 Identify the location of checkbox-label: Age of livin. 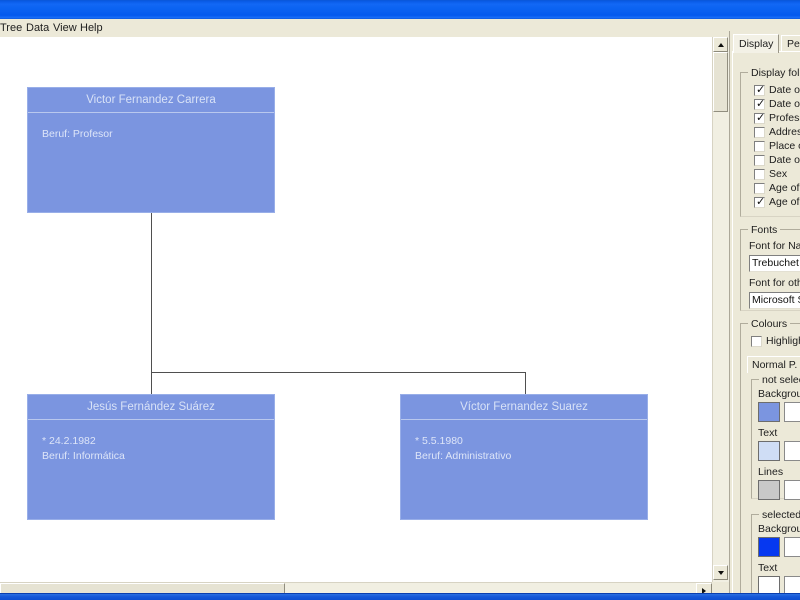
(784, 188).